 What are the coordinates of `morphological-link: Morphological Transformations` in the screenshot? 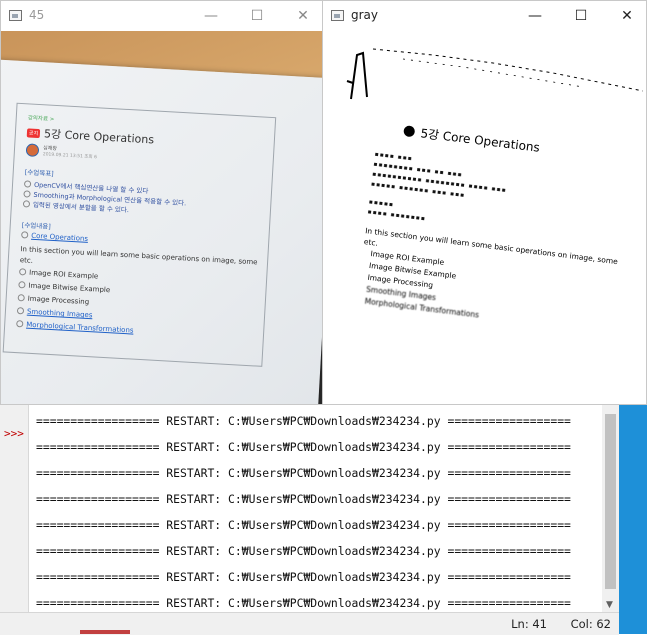 It's located at (80, 327).